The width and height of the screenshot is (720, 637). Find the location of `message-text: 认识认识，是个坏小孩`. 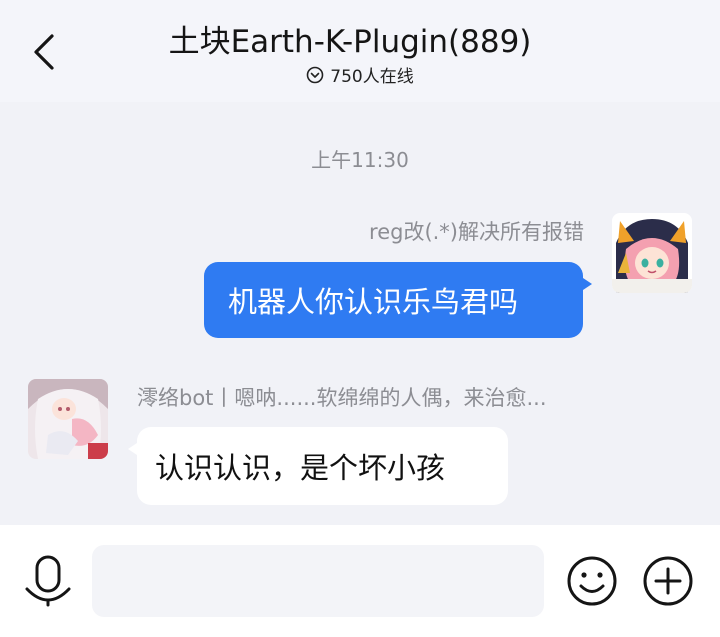

message-text: 认识认识，是个坏小孩 is located at coordinates (300, 468).